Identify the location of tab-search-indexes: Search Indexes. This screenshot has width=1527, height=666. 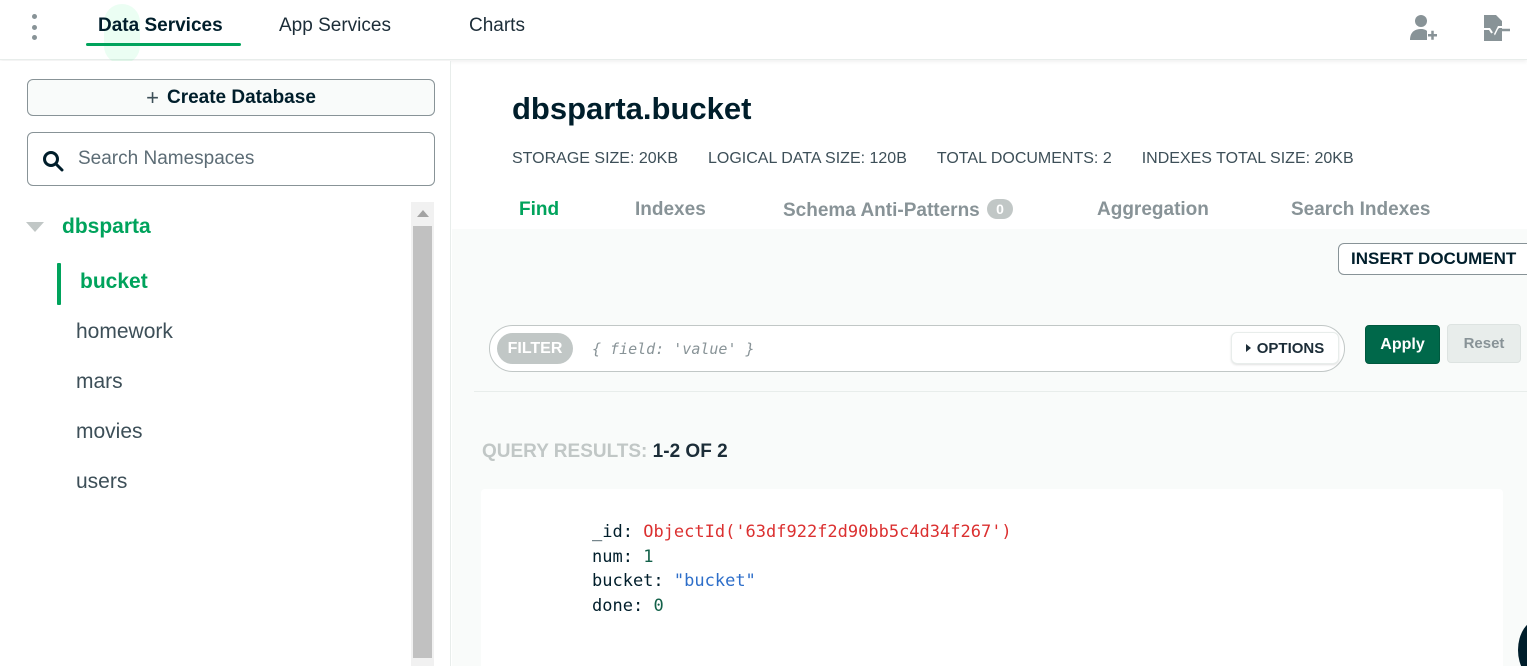
(1360, 210).